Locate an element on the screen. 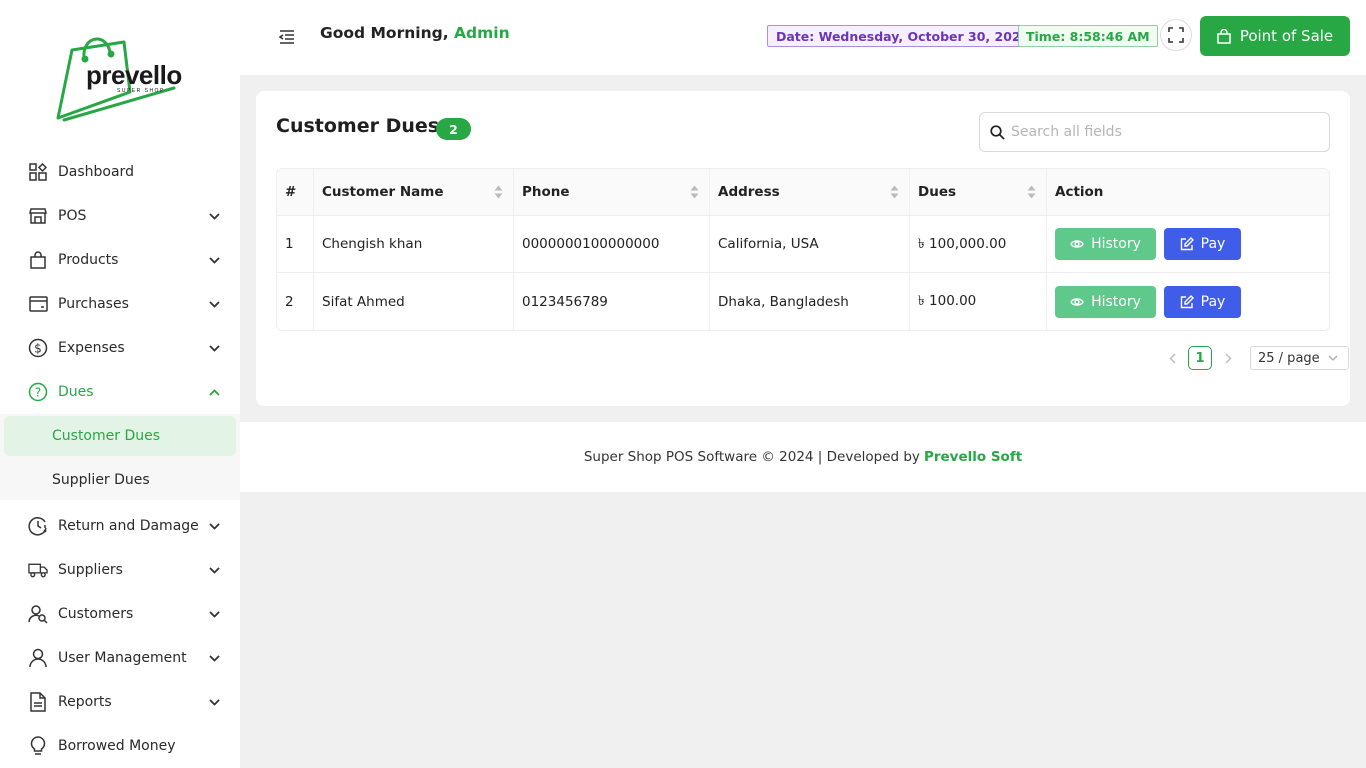  page-size-select: 25 / page is located at coordinates (1299, 358).